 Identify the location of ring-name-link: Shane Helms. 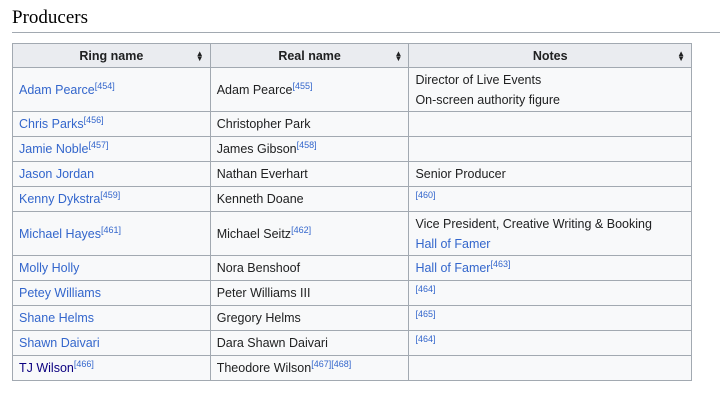
(56, 318).